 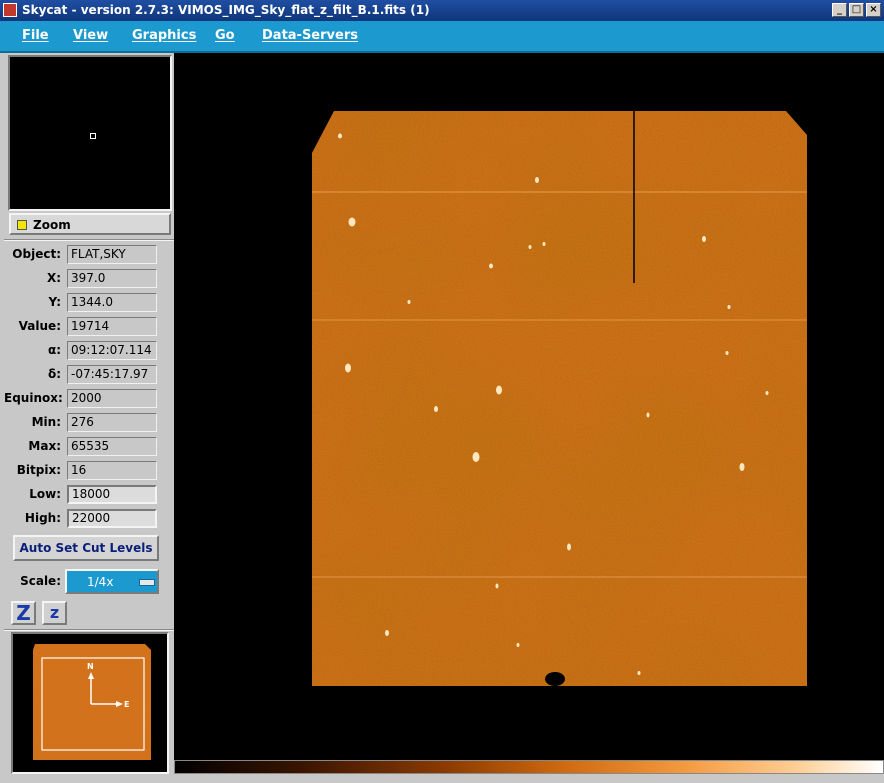 I want to click on menu-graphics: Graphics, so click(x=164, y=35).